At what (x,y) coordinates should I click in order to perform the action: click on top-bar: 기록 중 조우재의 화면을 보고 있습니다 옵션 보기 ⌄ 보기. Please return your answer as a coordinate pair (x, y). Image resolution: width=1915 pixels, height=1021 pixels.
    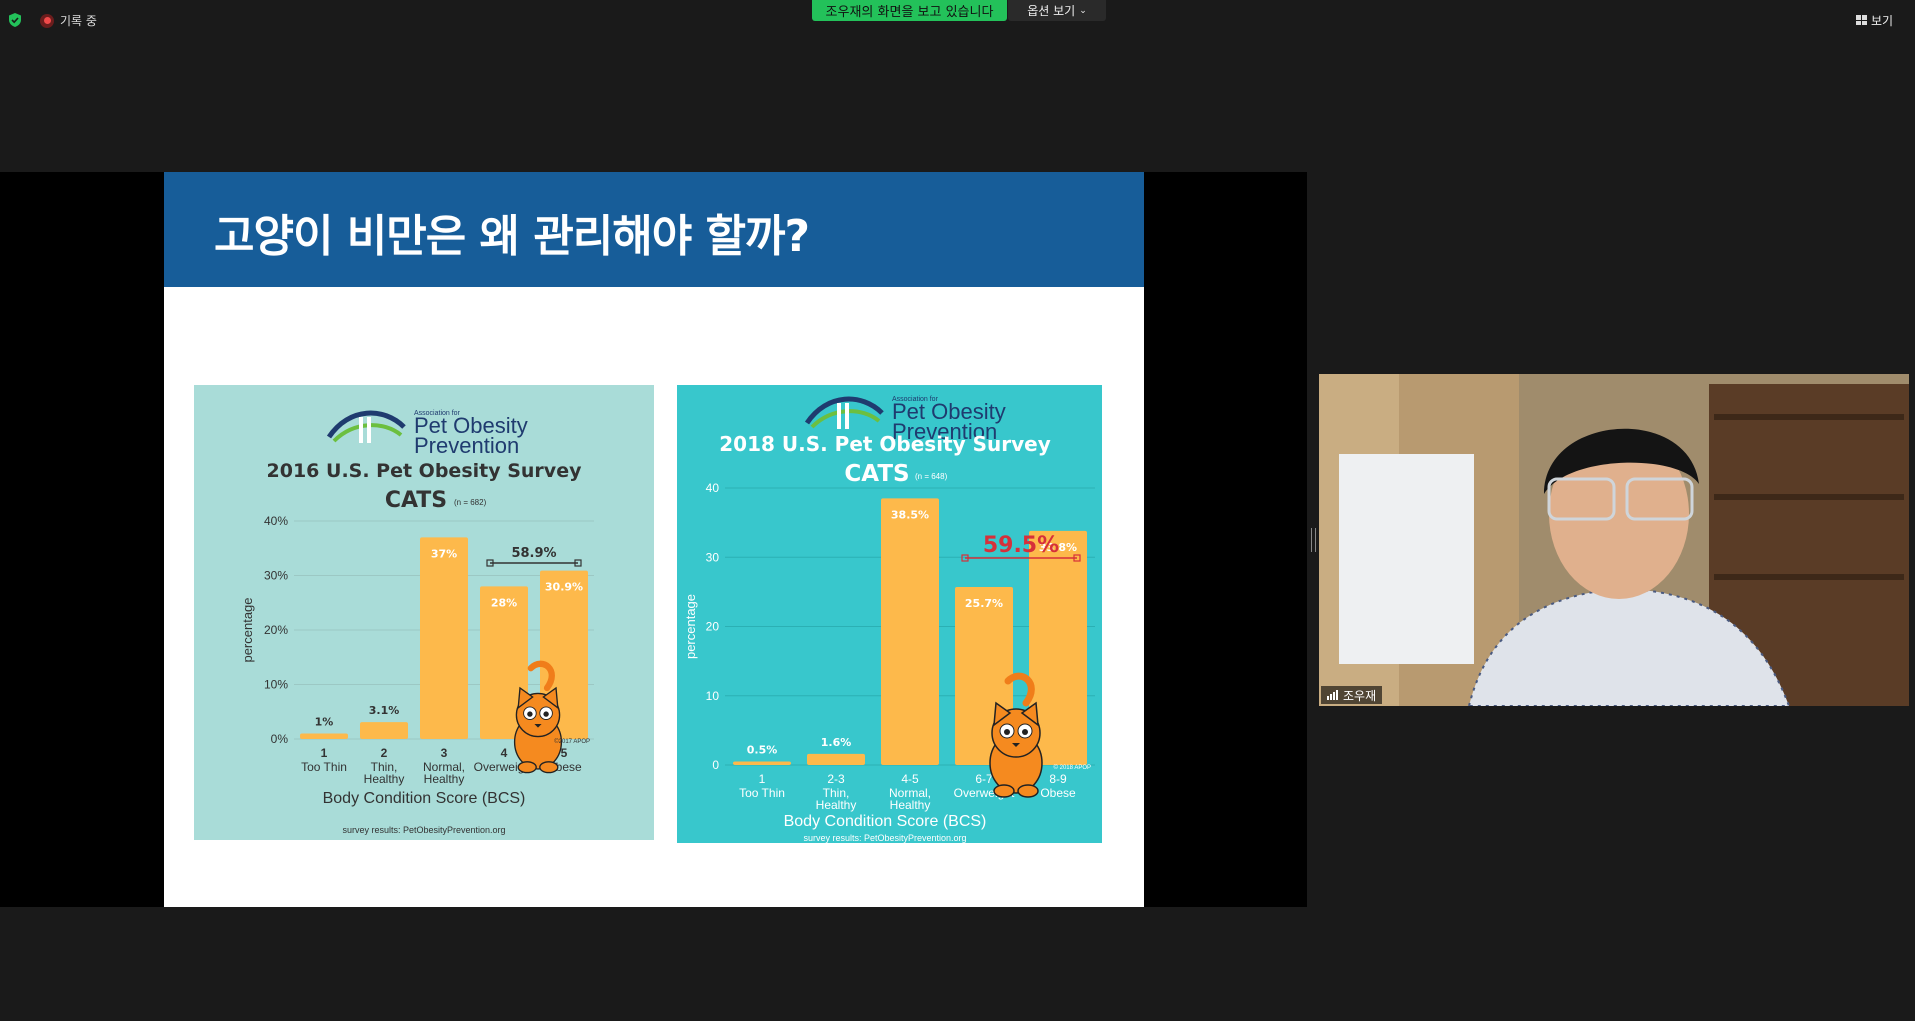
    Looking at the image, I should click on (957, 19).